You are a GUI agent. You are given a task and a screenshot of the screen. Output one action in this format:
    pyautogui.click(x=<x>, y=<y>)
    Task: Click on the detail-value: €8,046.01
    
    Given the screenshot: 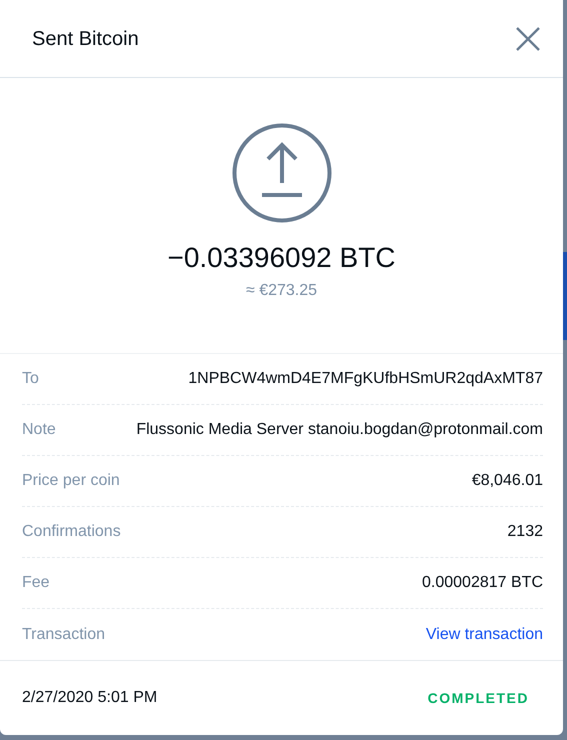 What is the action you would take?
    pyautogui.click(x=507, y=481)
    